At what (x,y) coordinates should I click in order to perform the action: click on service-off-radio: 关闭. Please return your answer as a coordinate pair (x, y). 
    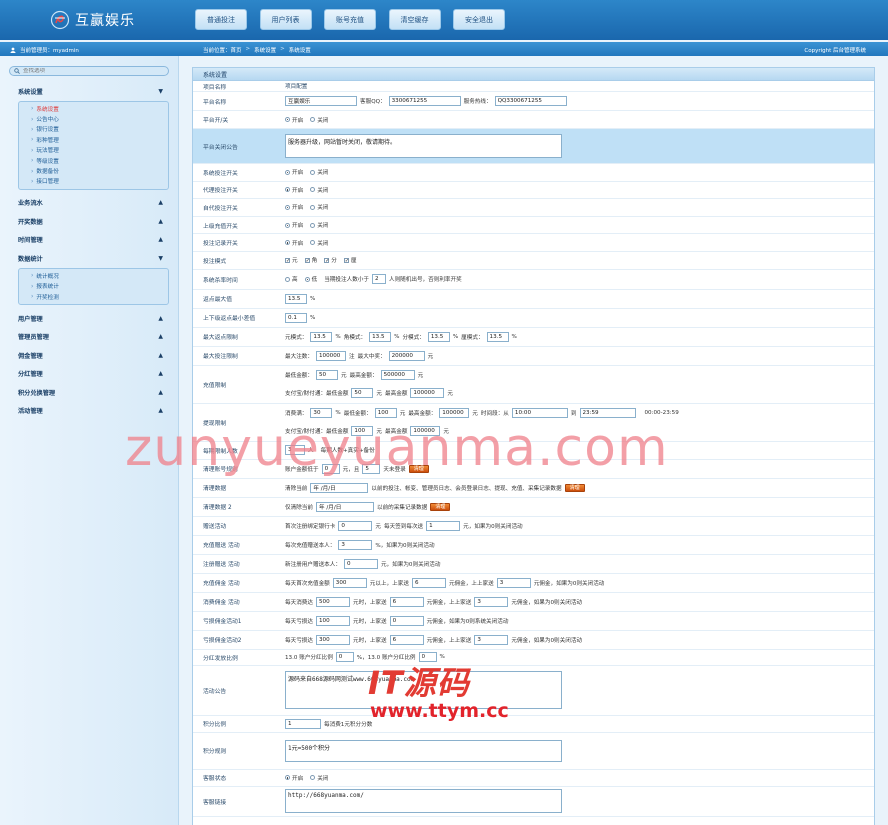
    Looking at the image, I should click on (319, 778).